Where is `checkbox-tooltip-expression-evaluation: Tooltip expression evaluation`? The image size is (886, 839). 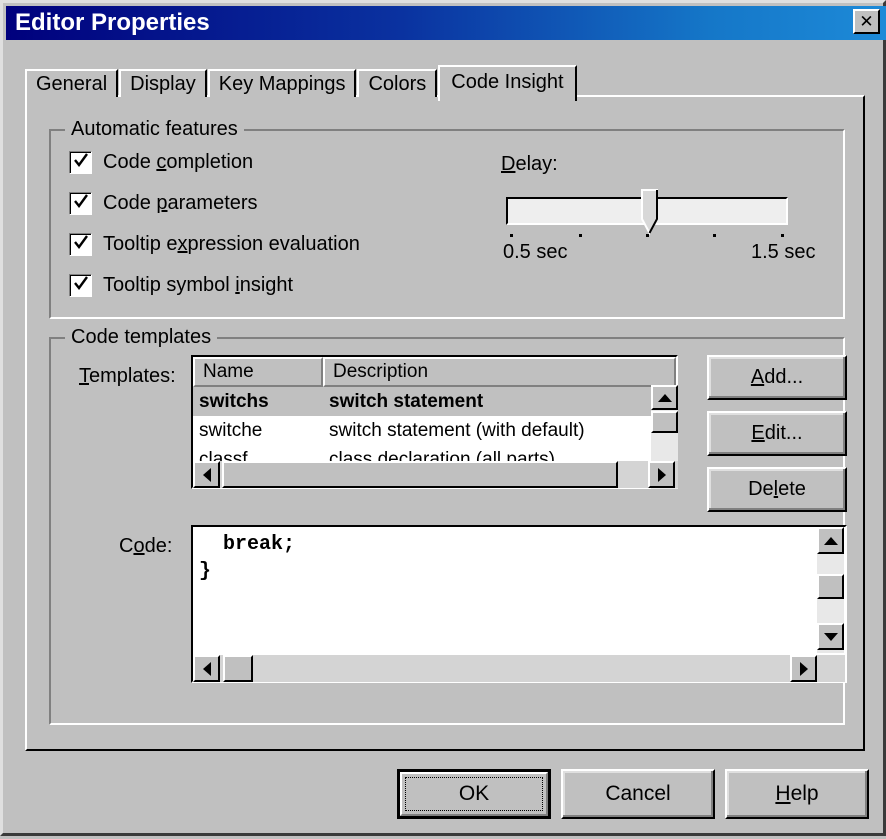 checkbox-tooltip-expression-evaluation: Tooltip expression evaluation is located at coordinates (214, 244).